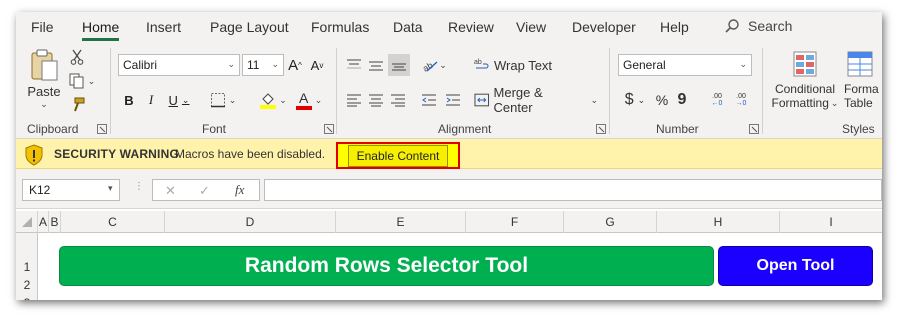 The width and height of the screenshot is (898, 317). What do you see at coordinates (718, 222) in the screenshot?
I see `column-header-h: H` at bounding box center [718, 222].